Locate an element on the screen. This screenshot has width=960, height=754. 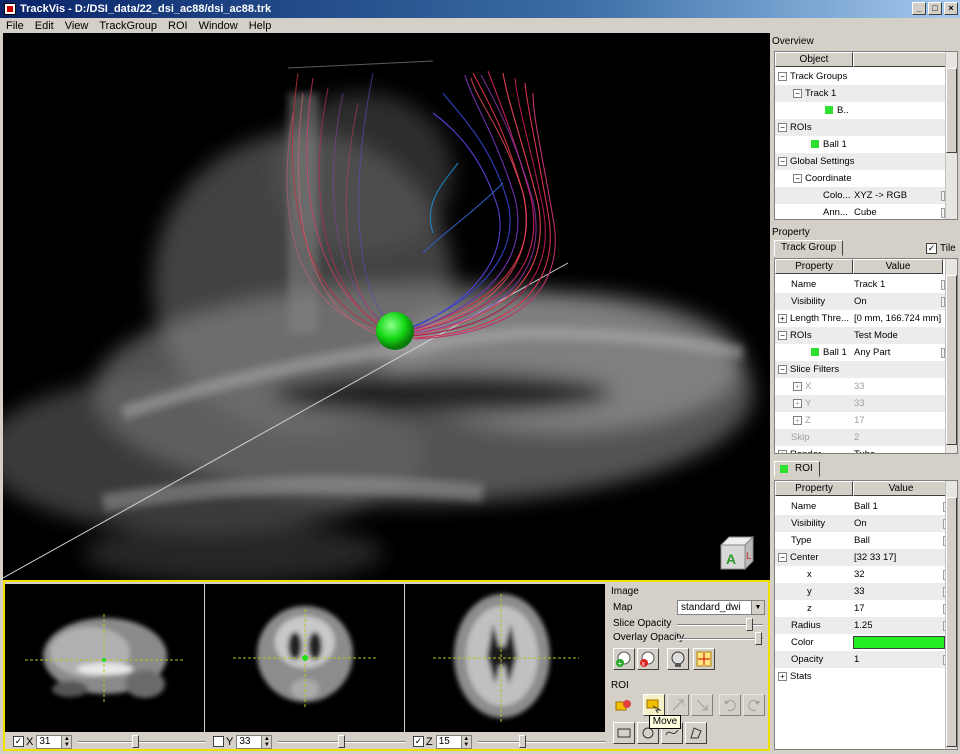
menu-help: Help is located at coordinates (260, 26).